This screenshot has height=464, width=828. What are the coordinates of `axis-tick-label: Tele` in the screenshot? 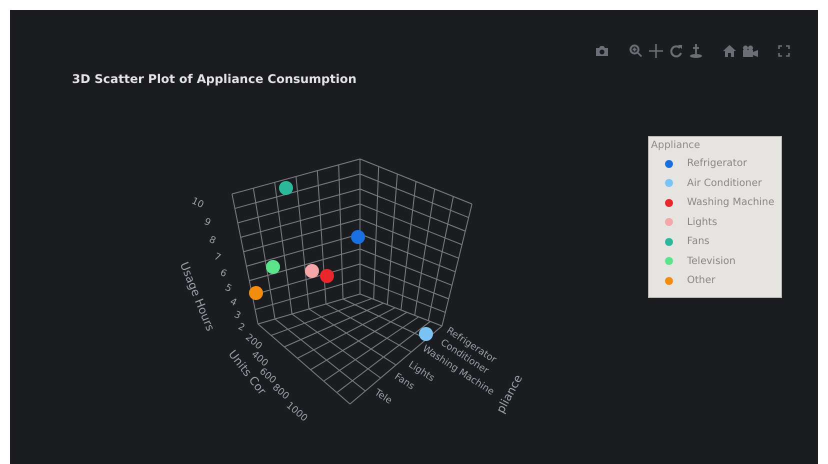 It's located at (383, 397).